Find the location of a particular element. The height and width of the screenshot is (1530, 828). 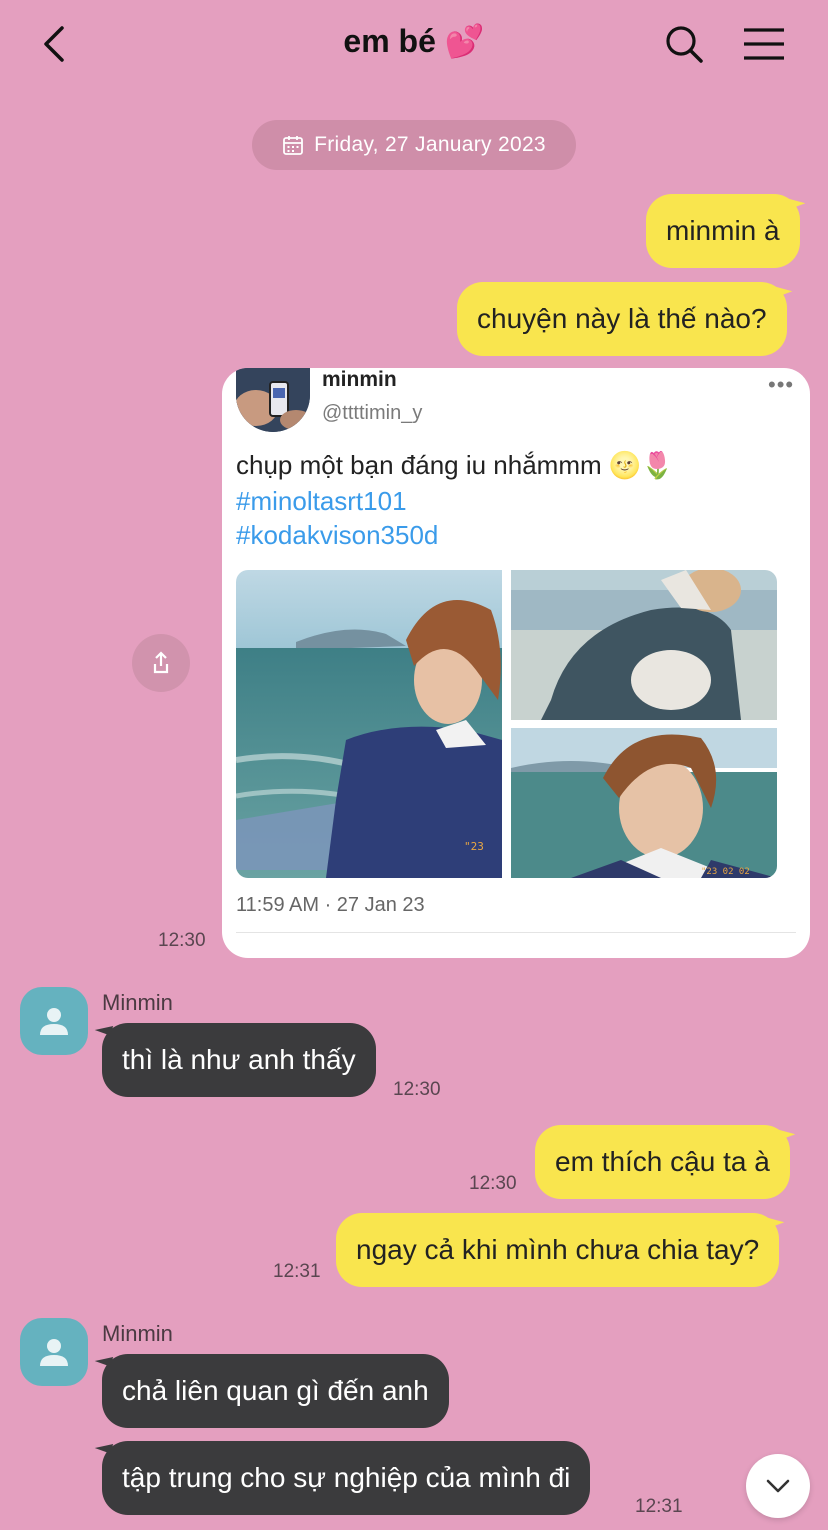

share-icon is located at coordinates (161, 662).